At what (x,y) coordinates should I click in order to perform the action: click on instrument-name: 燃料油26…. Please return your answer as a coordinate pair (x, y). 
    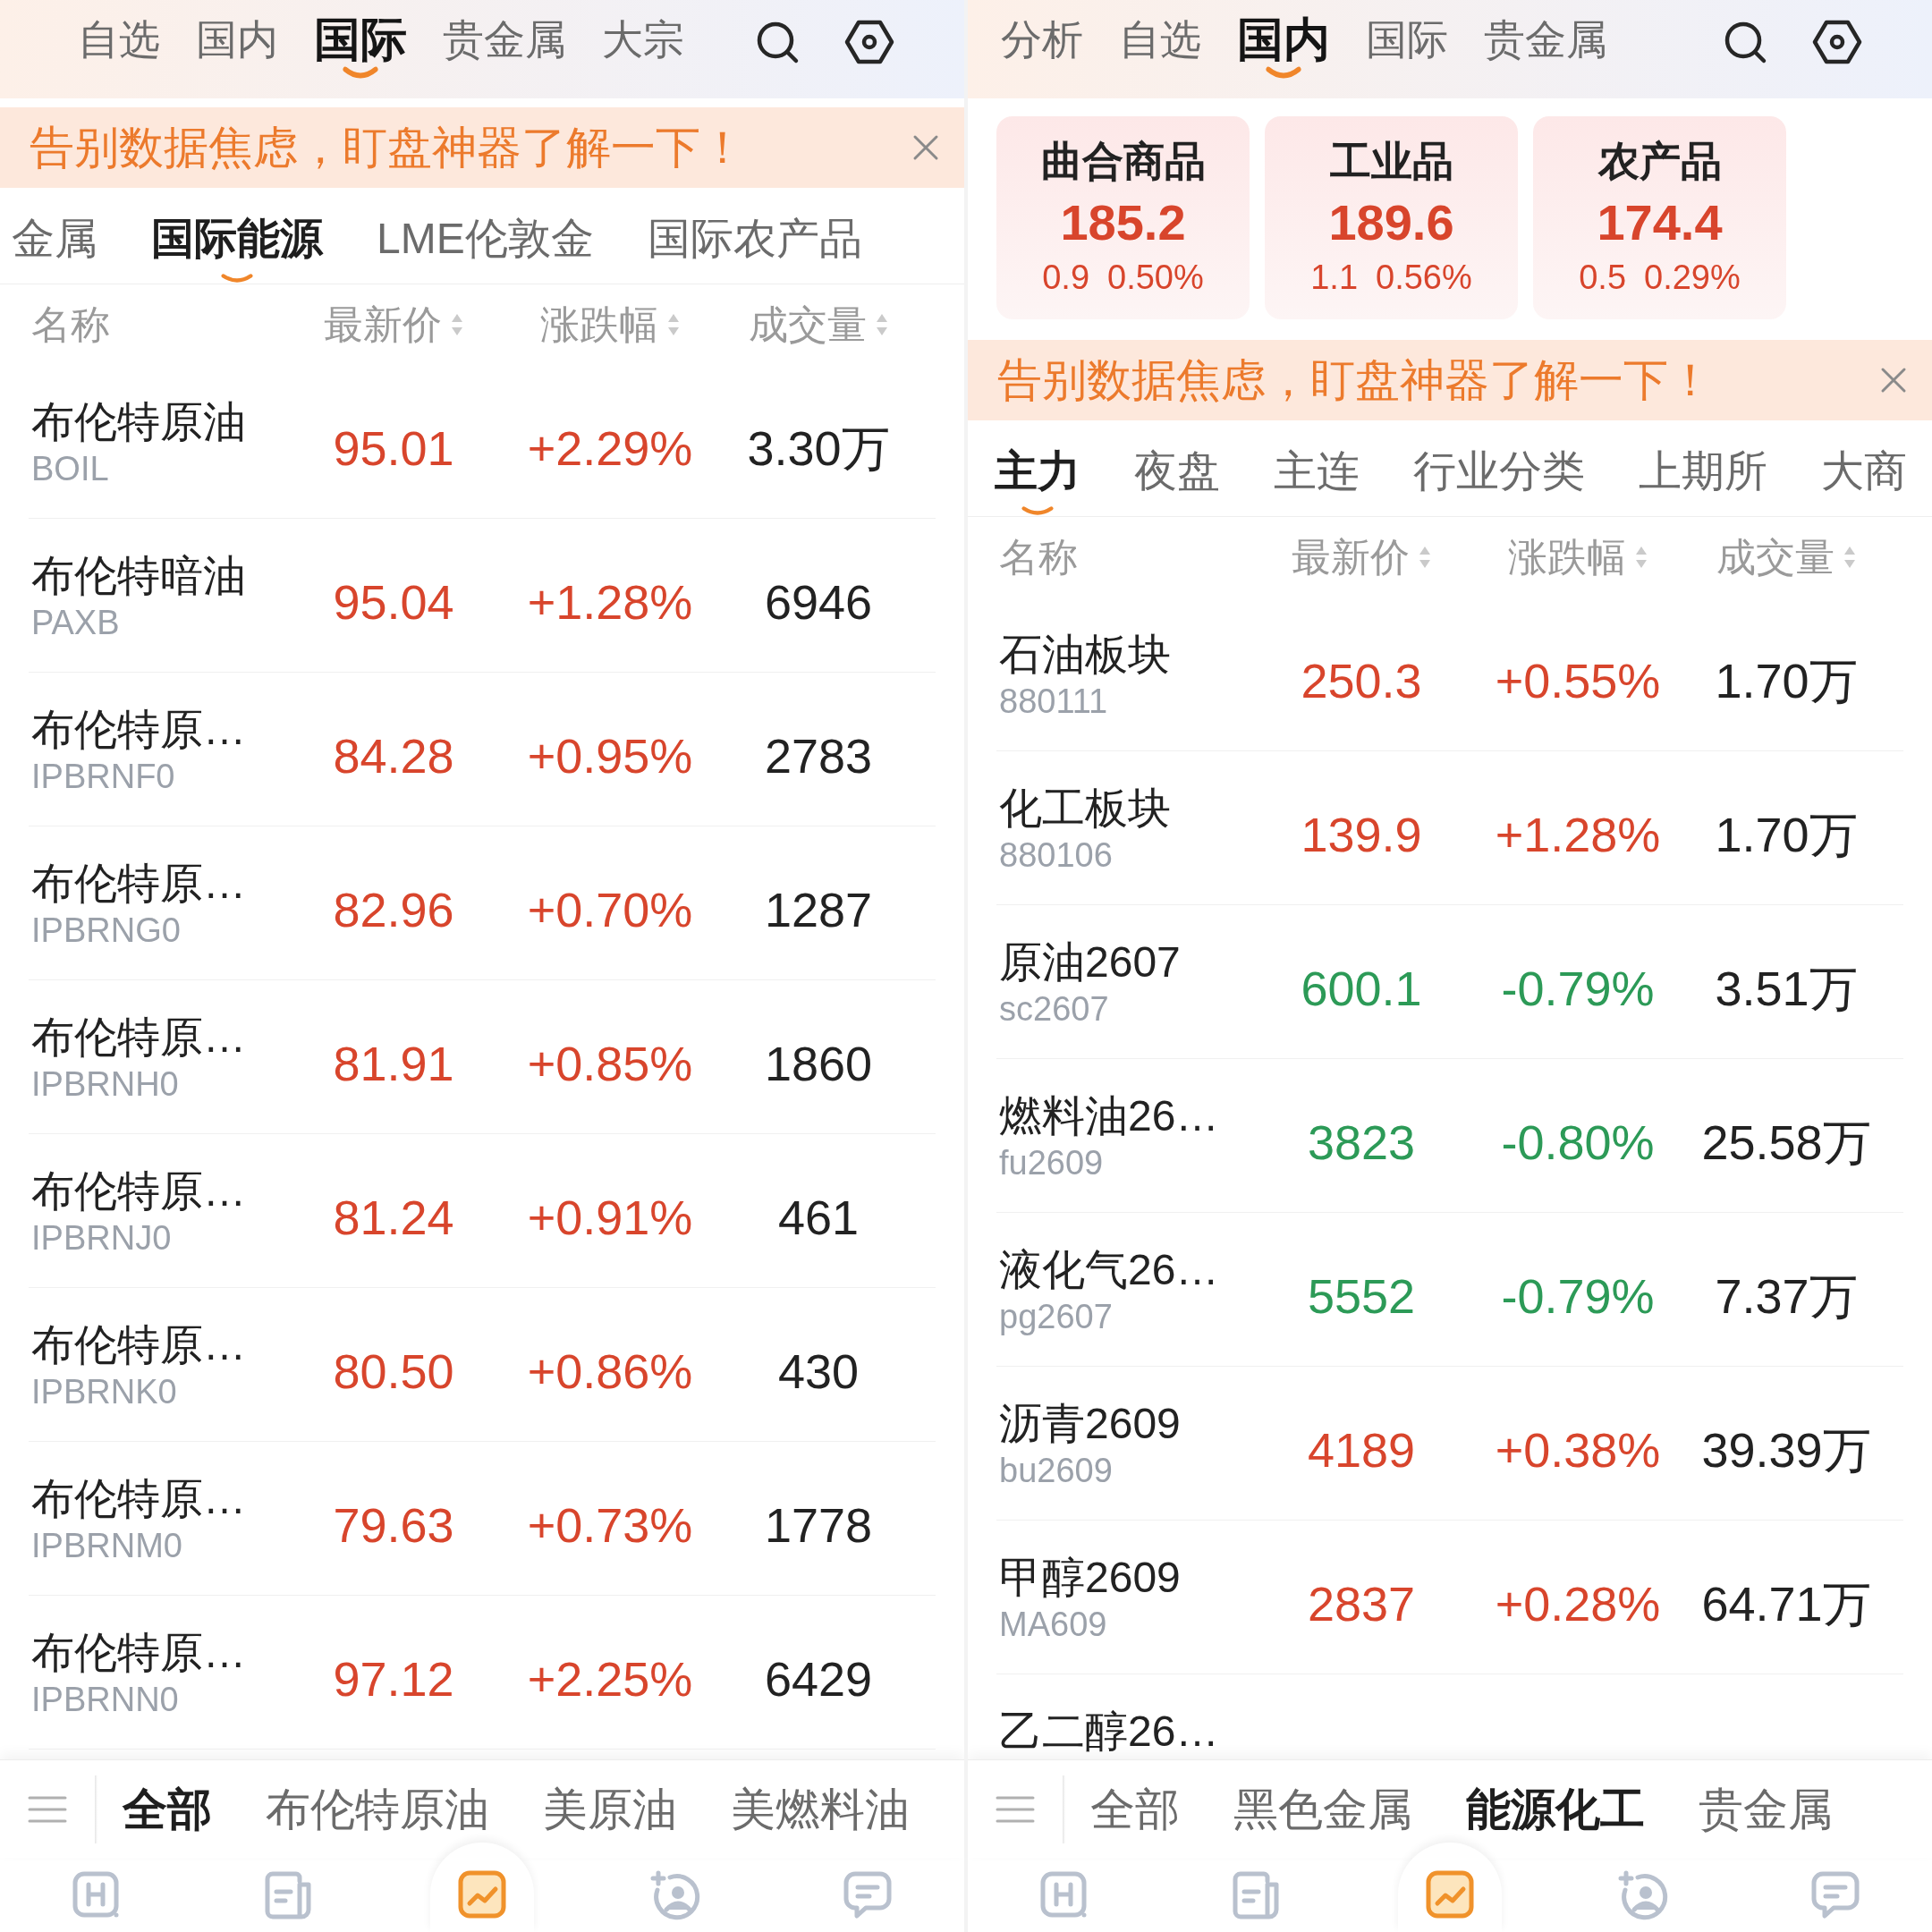
    Looking at the image, I should click on (1109, 1116).